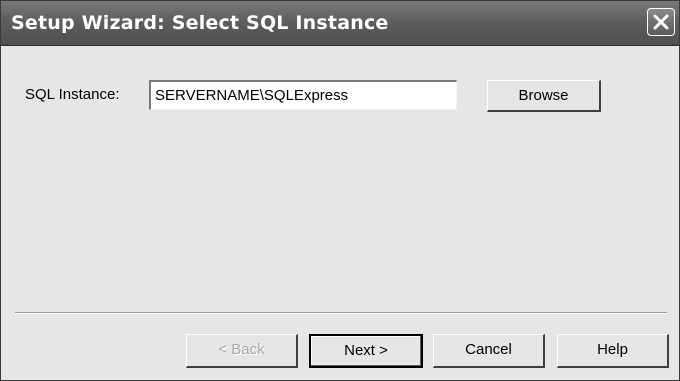 The image size is (680, 381). I want to click on browse-button: Browse, so click(544, 96).